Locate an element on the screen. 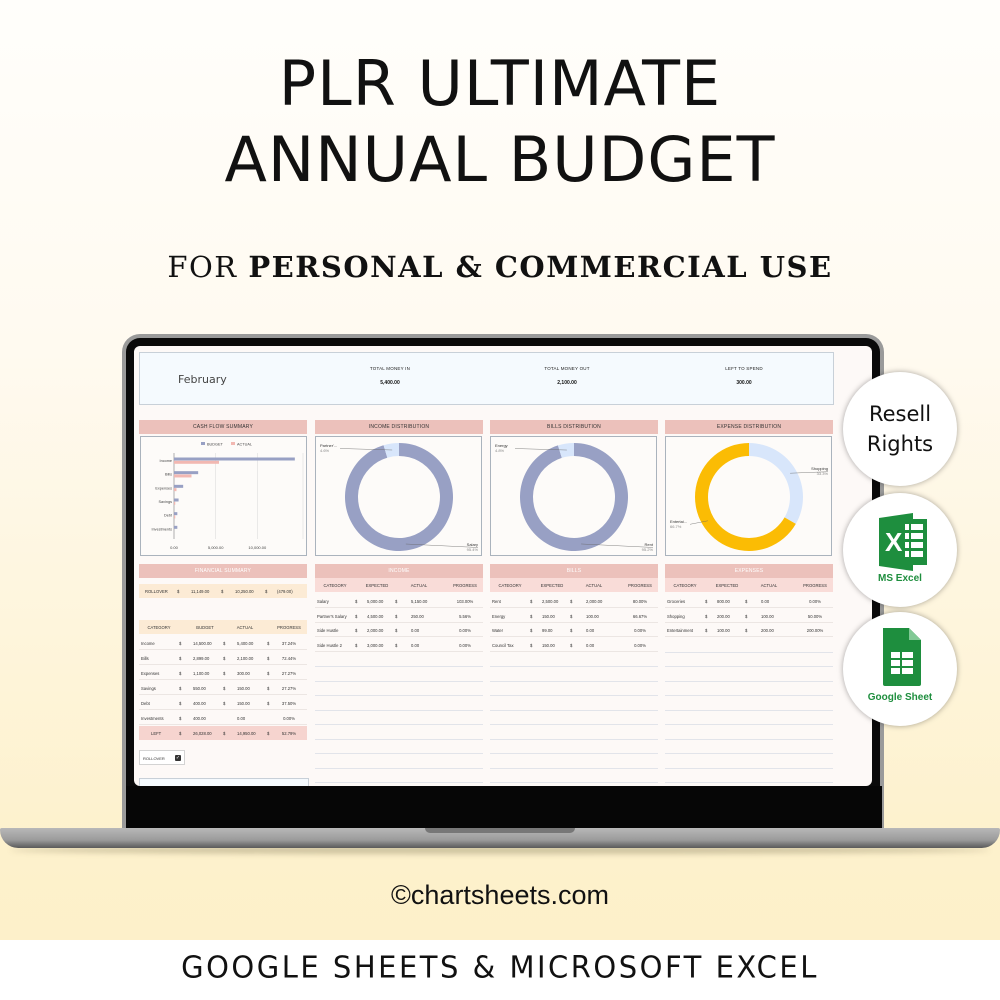 This screenshot has height=1000, width=1000. legend-swatch-actual is located at coordinates (233, 443).